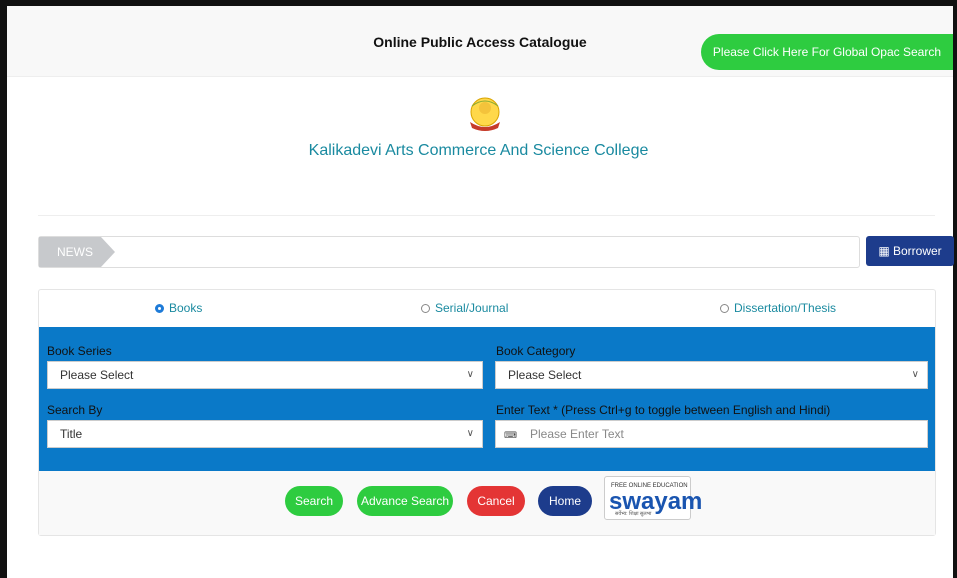 This screenshot has height=578, width=957. Describe the element at coordinates (577, 434) in the screenshot. I see `enter-text-placeholder: Please Enter Text` at that location.